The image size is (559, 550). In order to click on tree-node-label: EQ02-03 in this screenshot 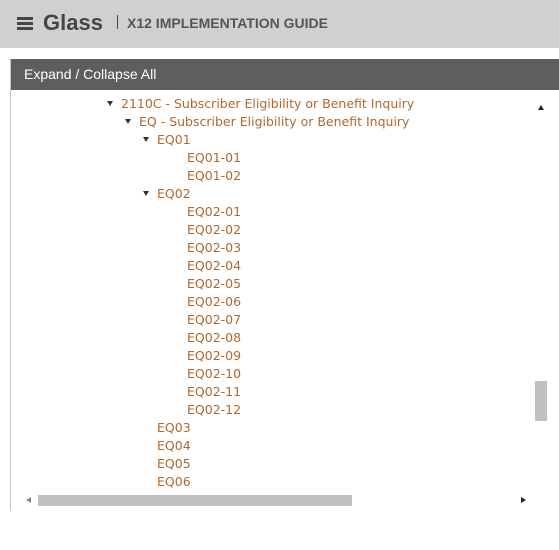, I will do `click(214, 247)`.